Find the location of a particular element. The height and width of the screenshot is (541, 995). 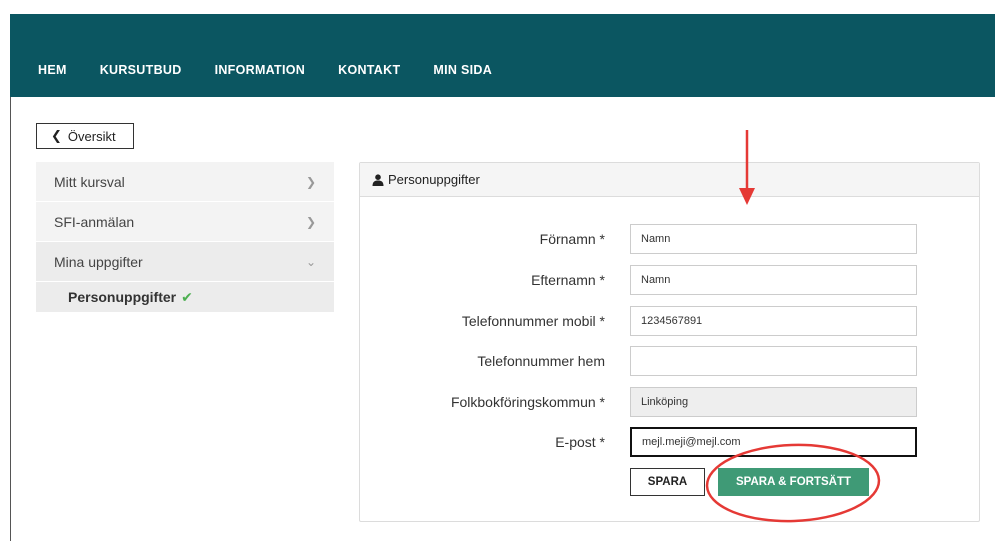

sidebar-item-sfi-anmalan: SFI-anmälan ❯ is located at coordinates (185, 222).